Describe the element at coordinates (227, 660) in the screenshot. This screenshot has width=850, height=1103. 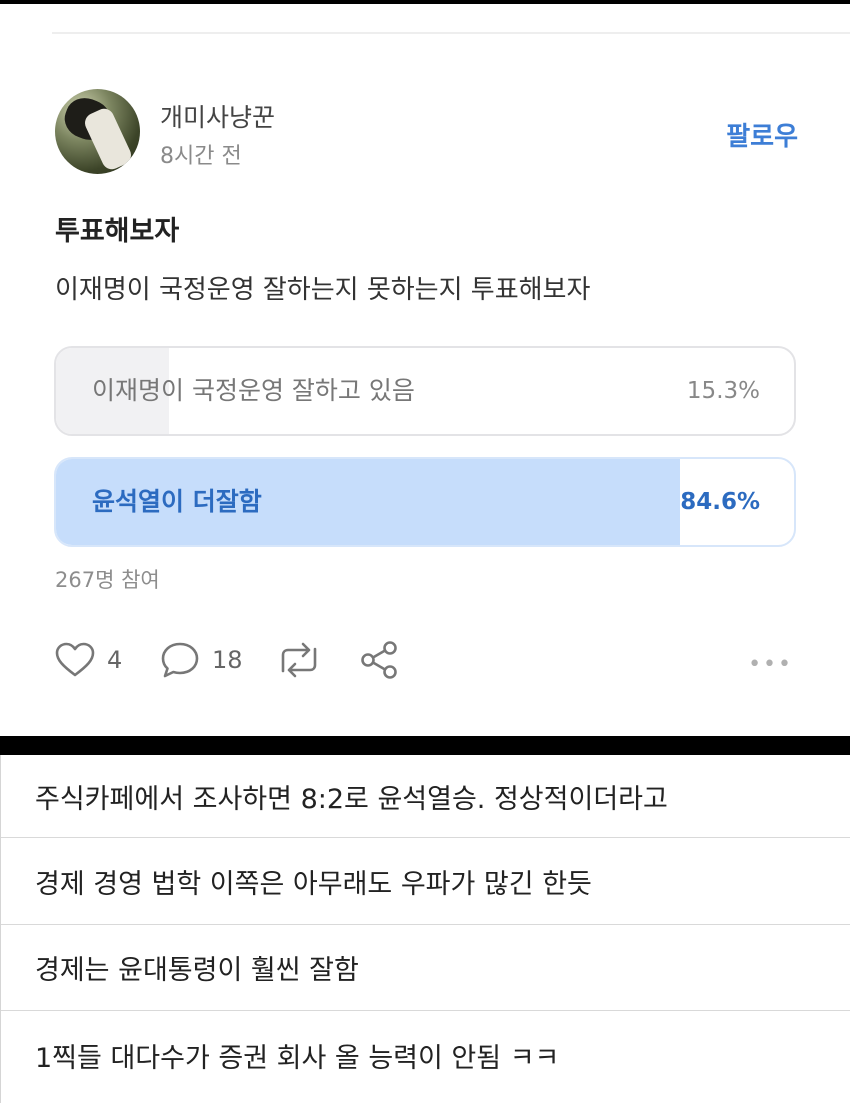
I see `comment-count: 18` at that location.